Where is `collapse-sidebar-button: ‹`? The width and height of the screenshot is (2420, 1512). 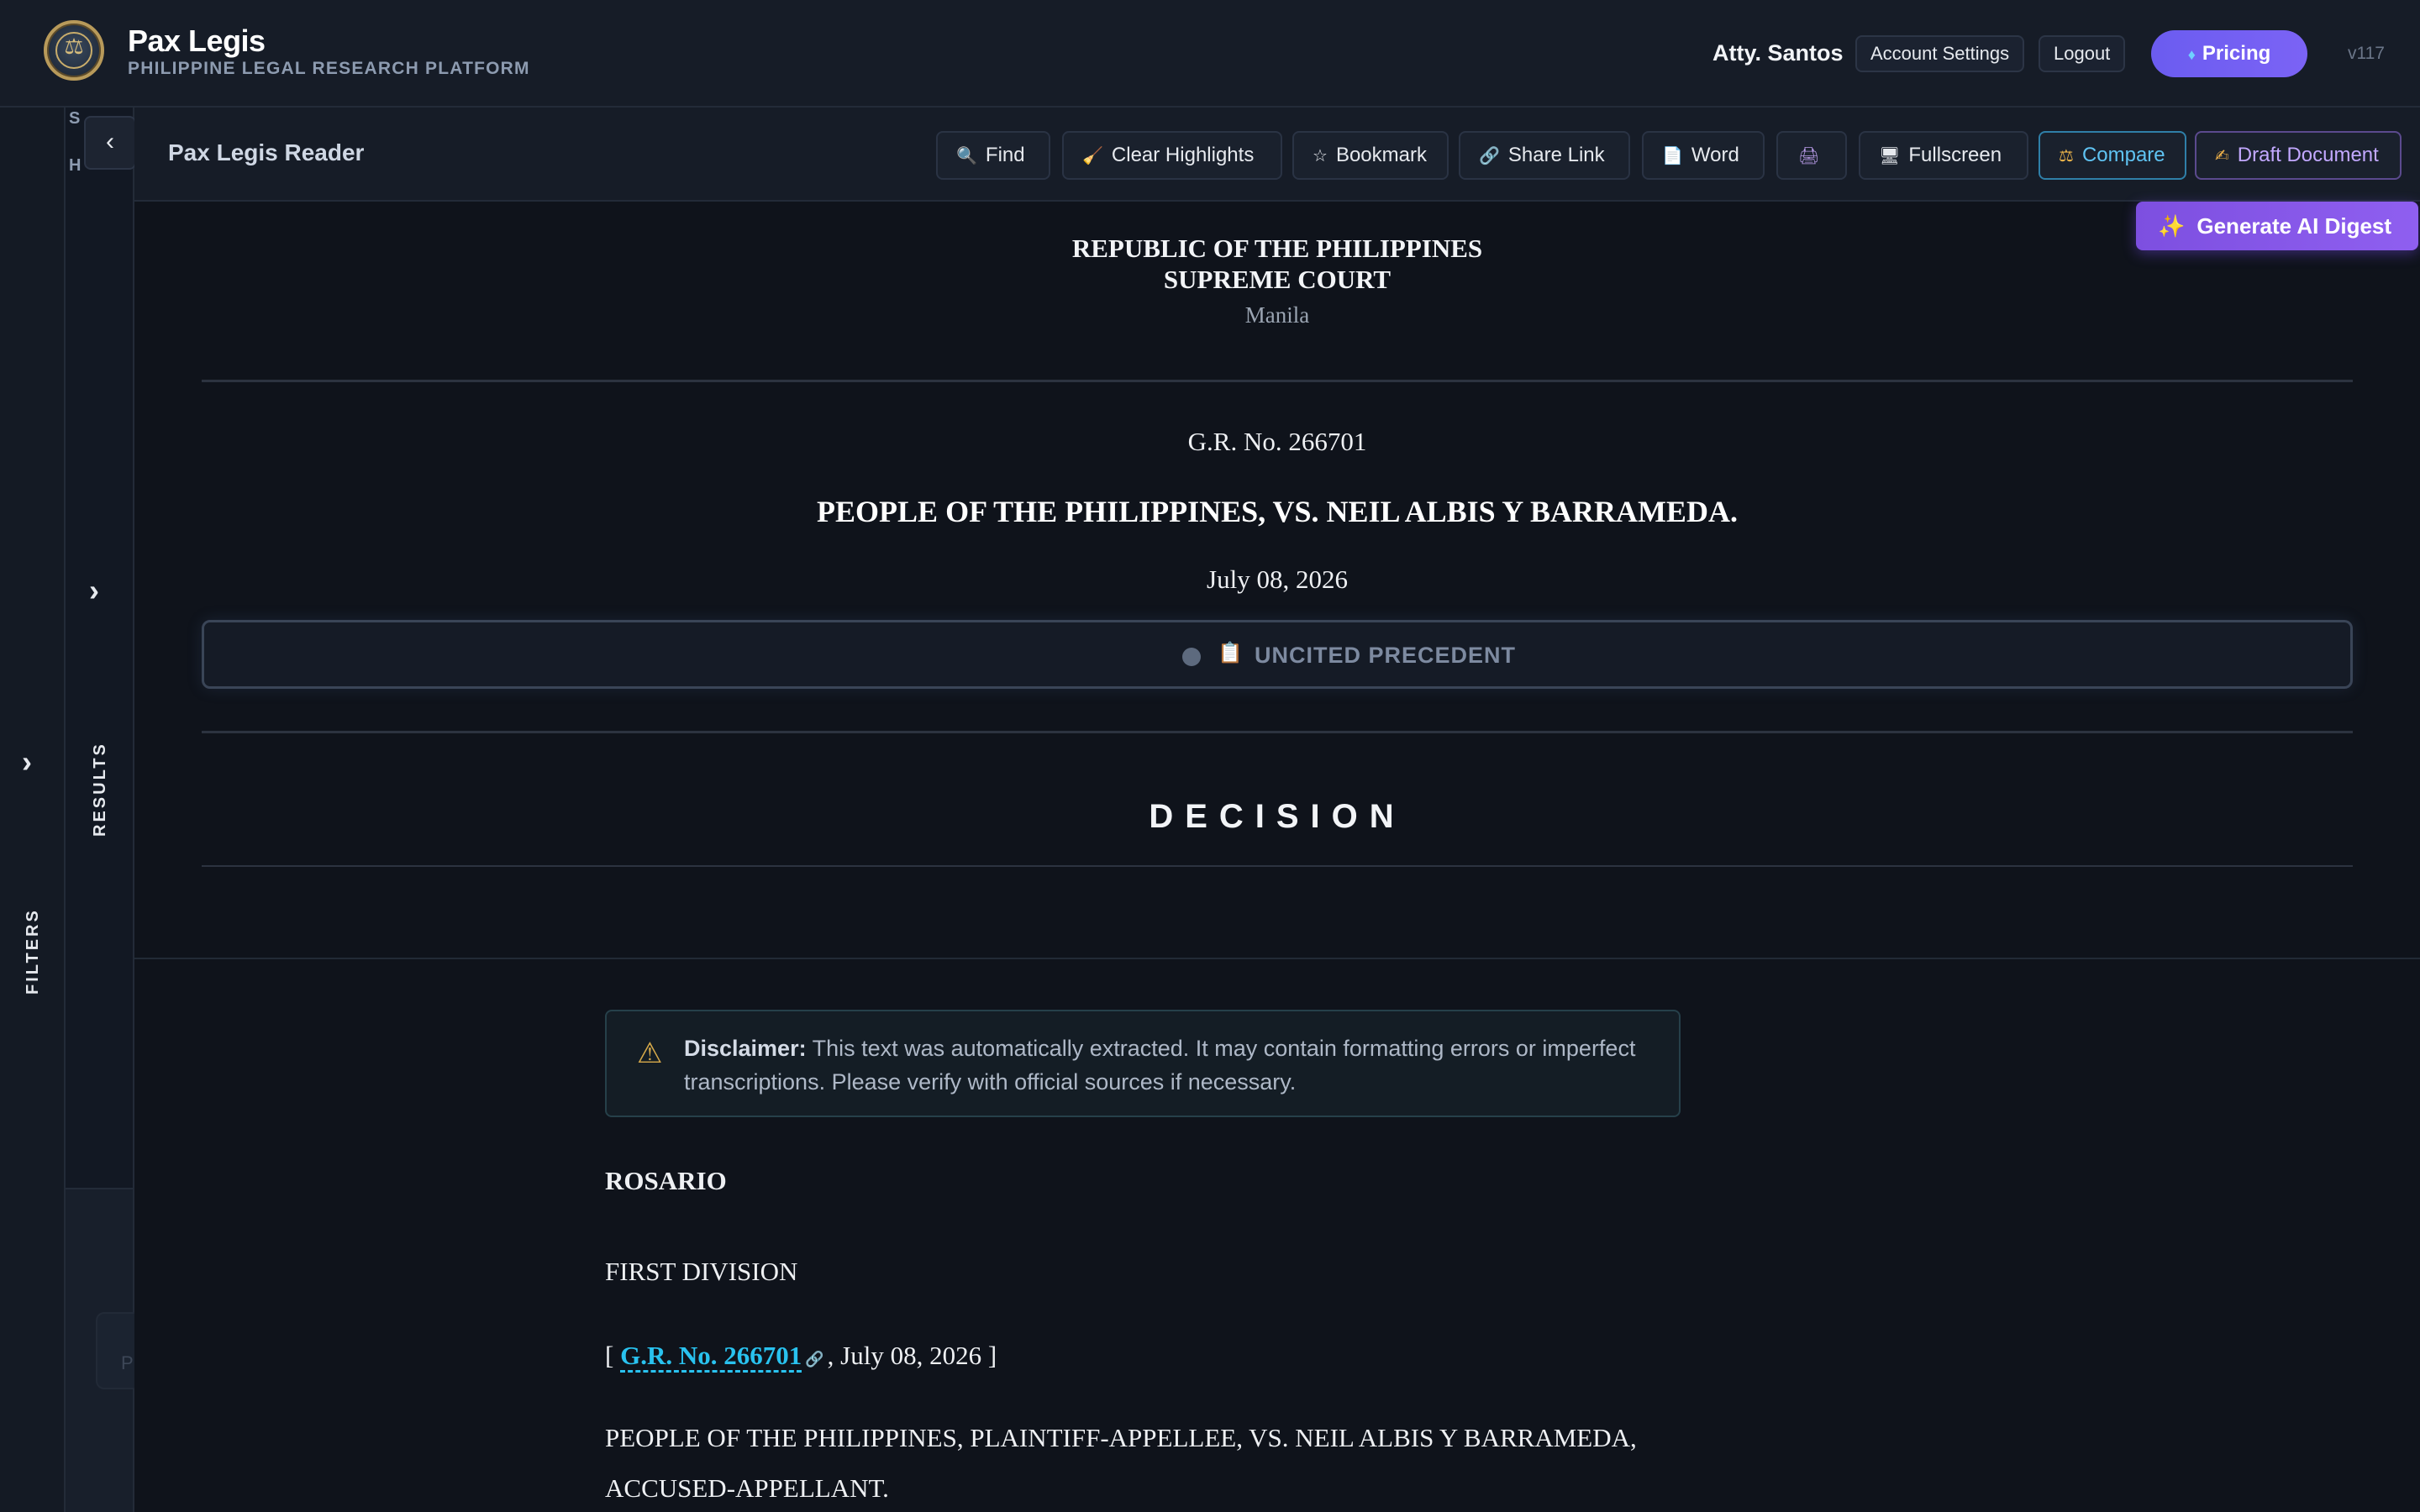
collapse-sidebar-button: ‹ is located at coordinates (110, 143).